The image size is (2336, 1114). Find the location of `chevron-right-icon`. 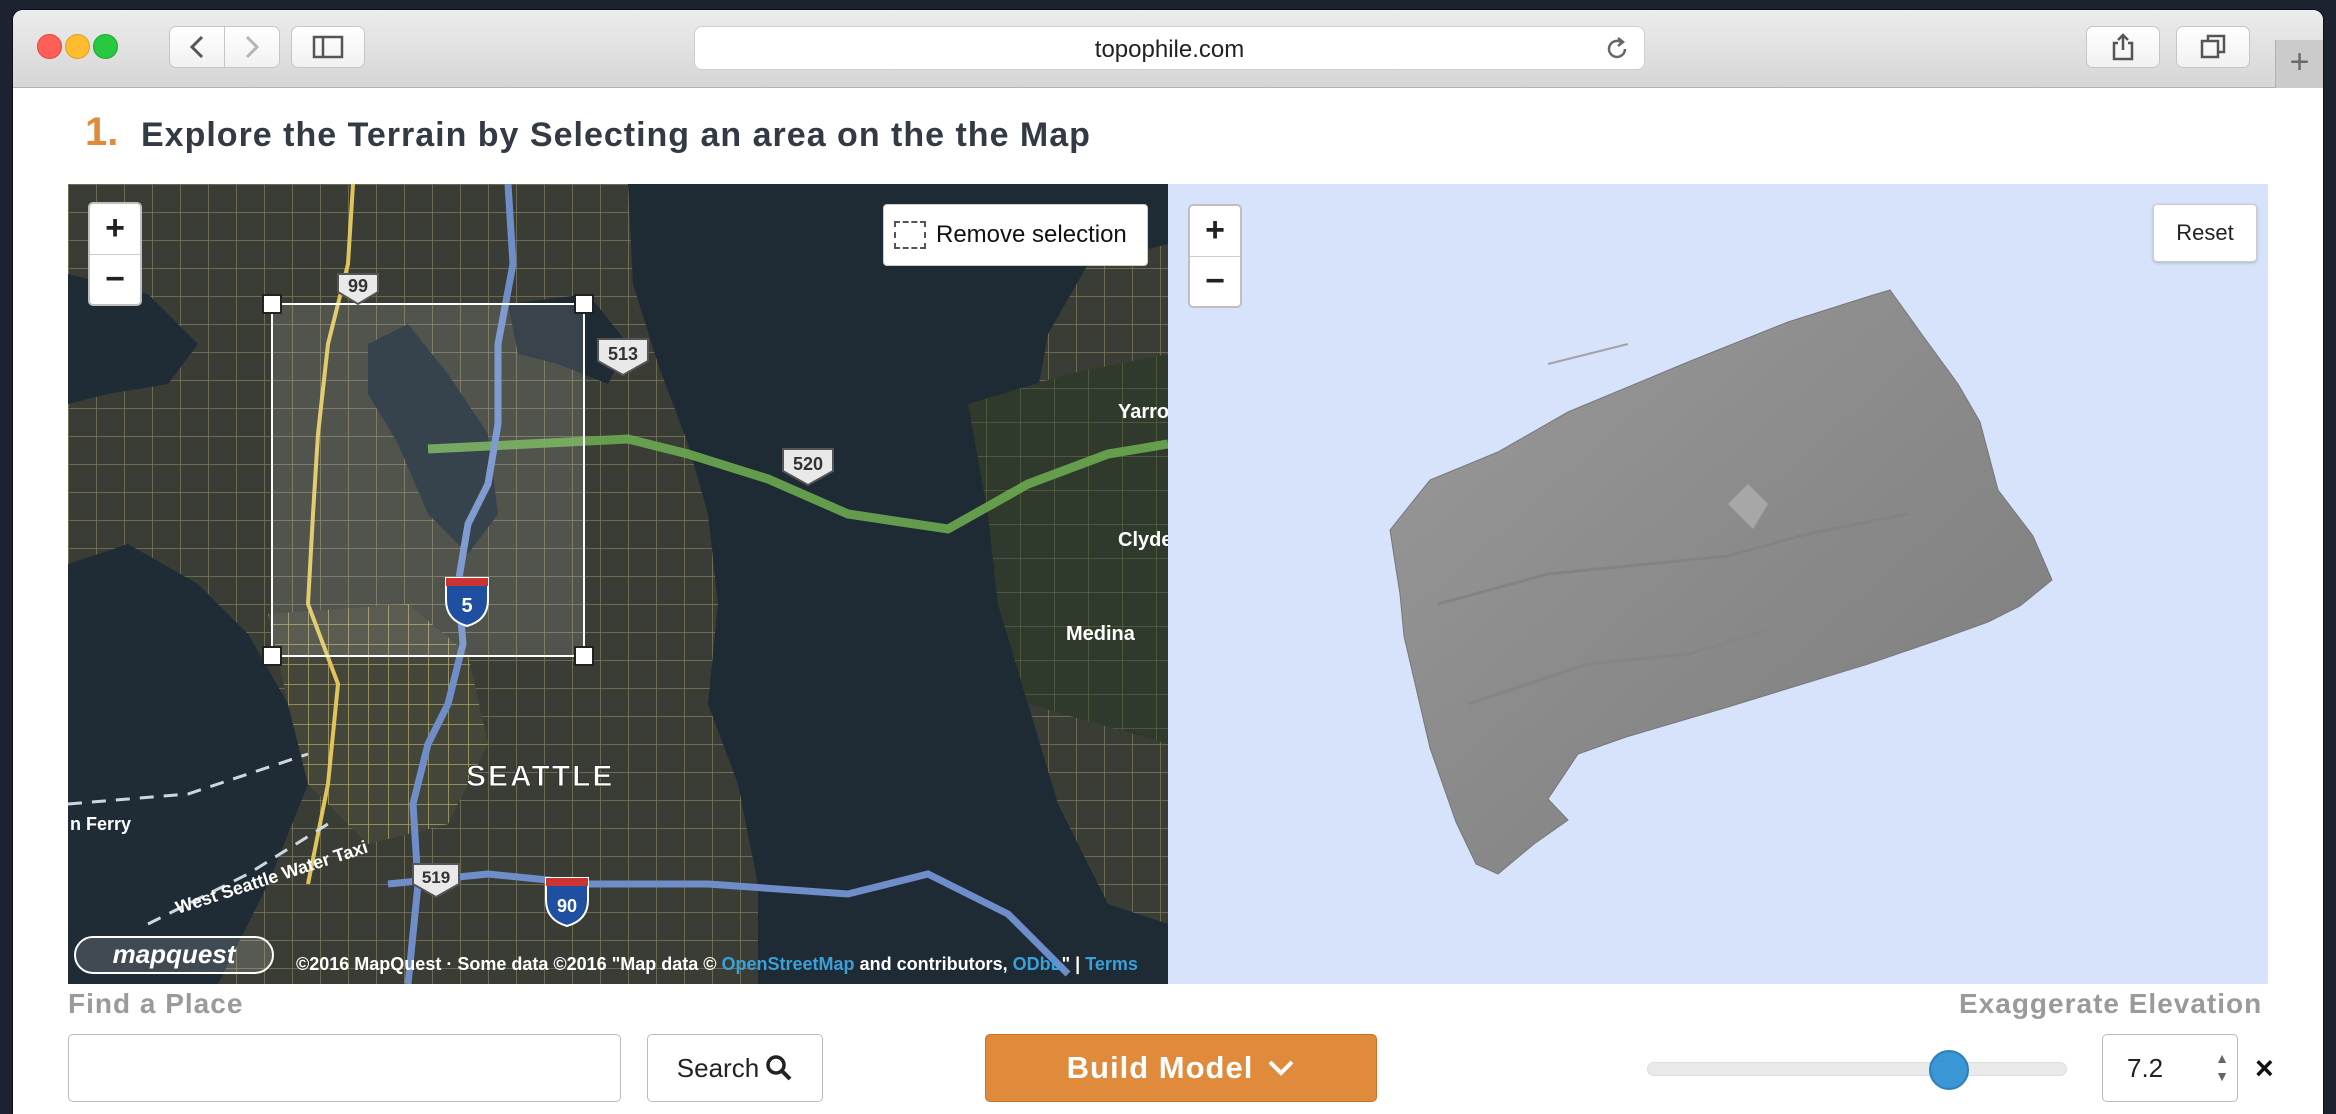

chevron-right-icon is located at coordinates (252, 47).